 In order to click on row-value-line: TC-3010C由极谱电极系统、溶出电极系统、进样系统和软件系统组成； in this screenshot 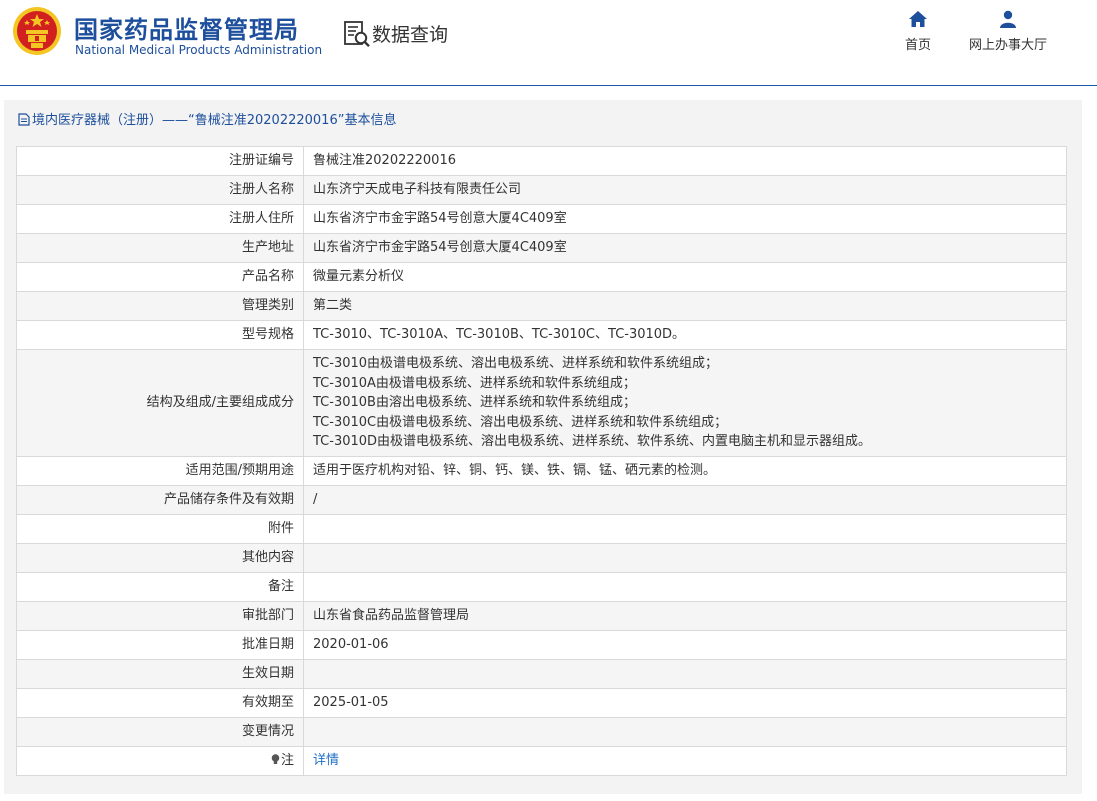, I will do `click(520, 422)`.